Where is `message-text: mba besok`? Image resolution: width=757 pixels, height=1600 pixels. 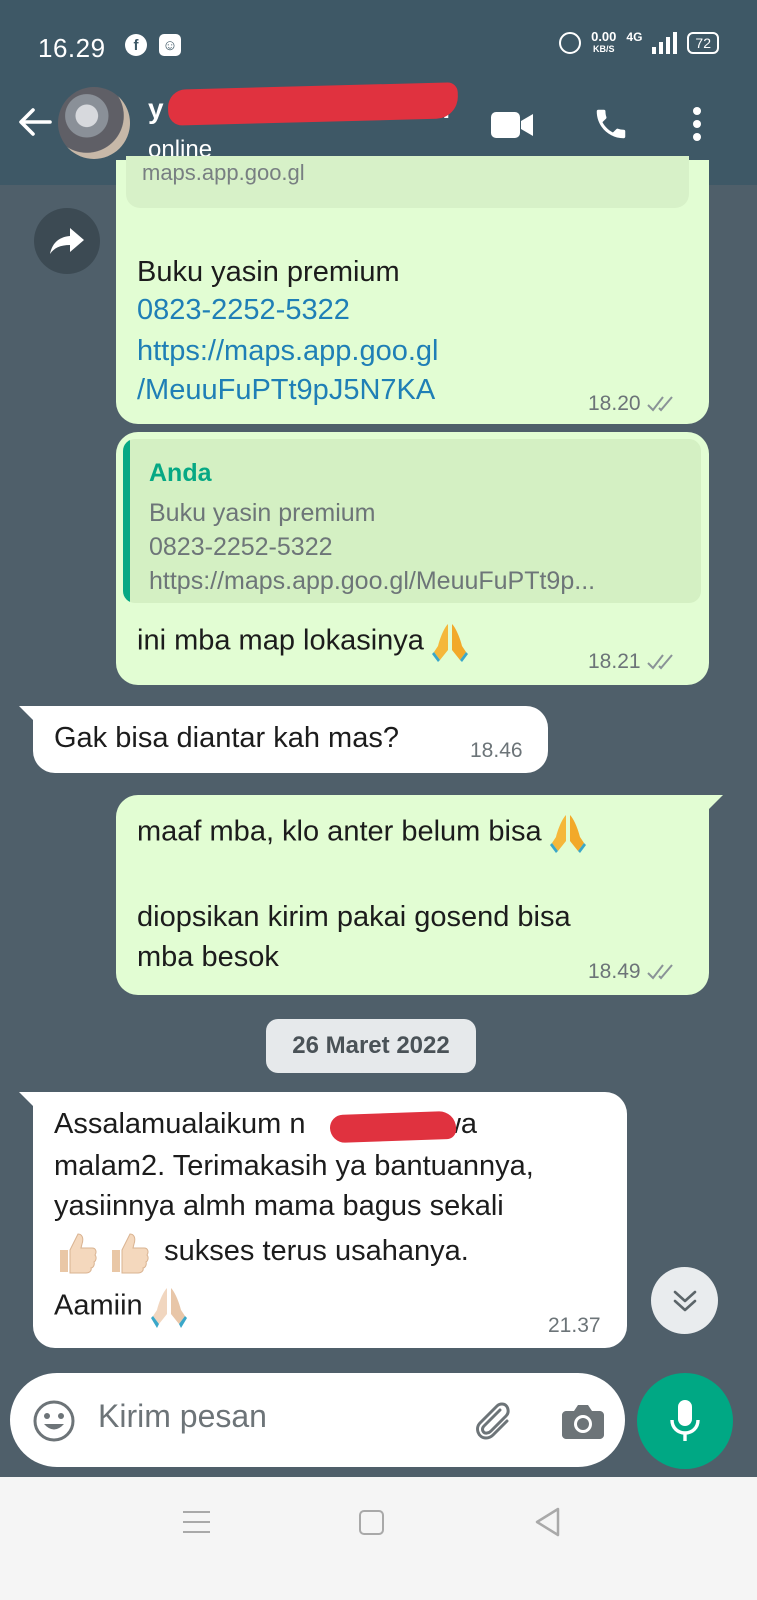
message-text: mba besok is located at coordinates (208, 957).